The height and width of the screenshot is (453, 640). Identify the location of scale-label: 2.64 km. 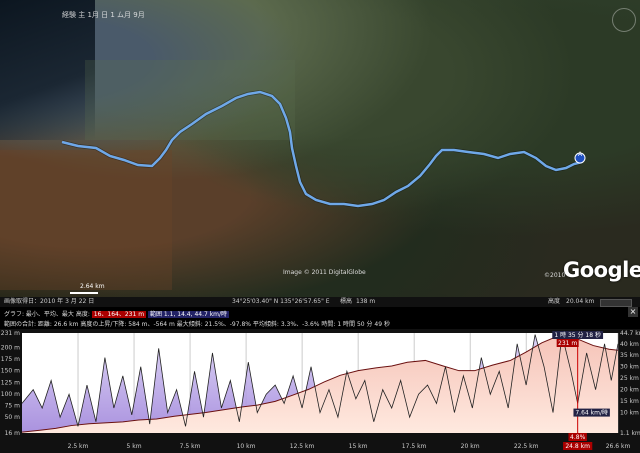
(92, 286).